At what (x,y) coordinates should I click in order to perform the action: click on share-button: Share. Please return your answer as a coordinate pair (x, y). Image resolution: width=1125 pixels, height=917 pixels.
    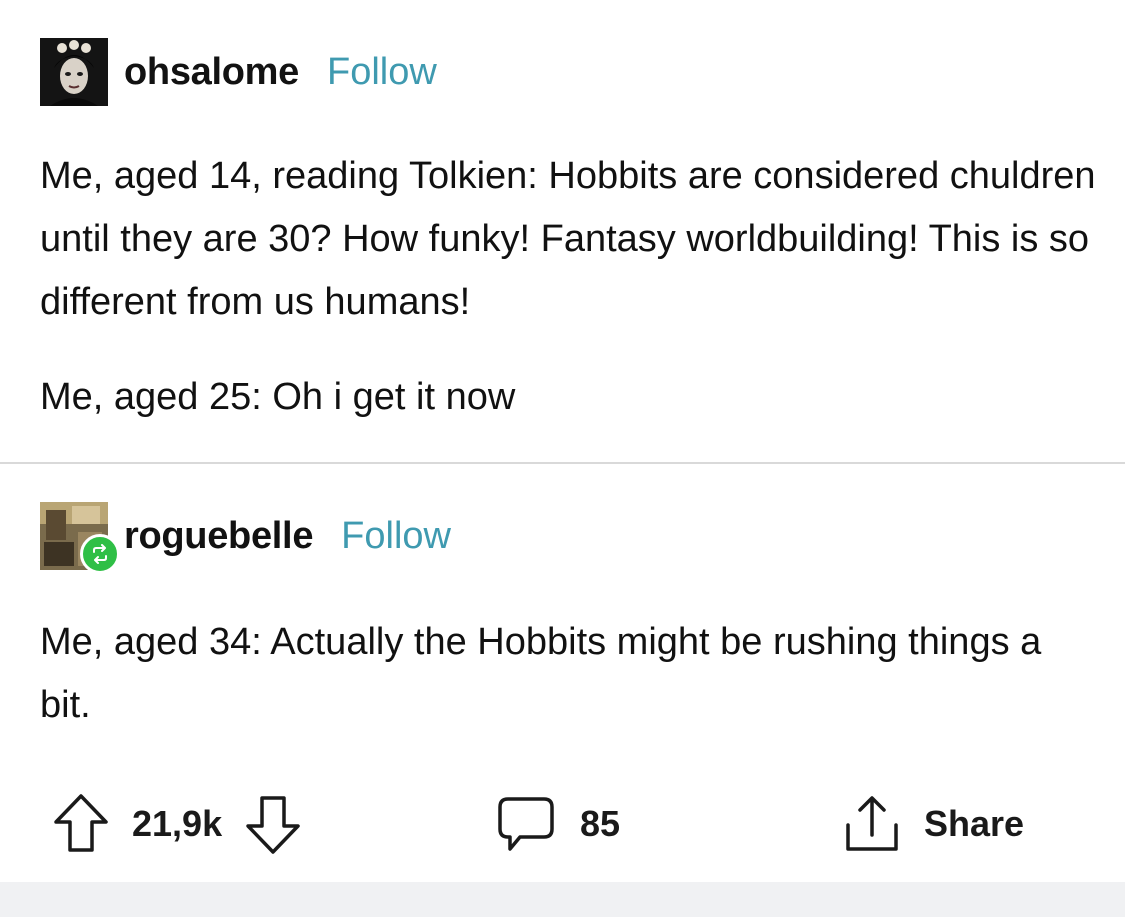
    Looking at the image, I should click on (933, 824).